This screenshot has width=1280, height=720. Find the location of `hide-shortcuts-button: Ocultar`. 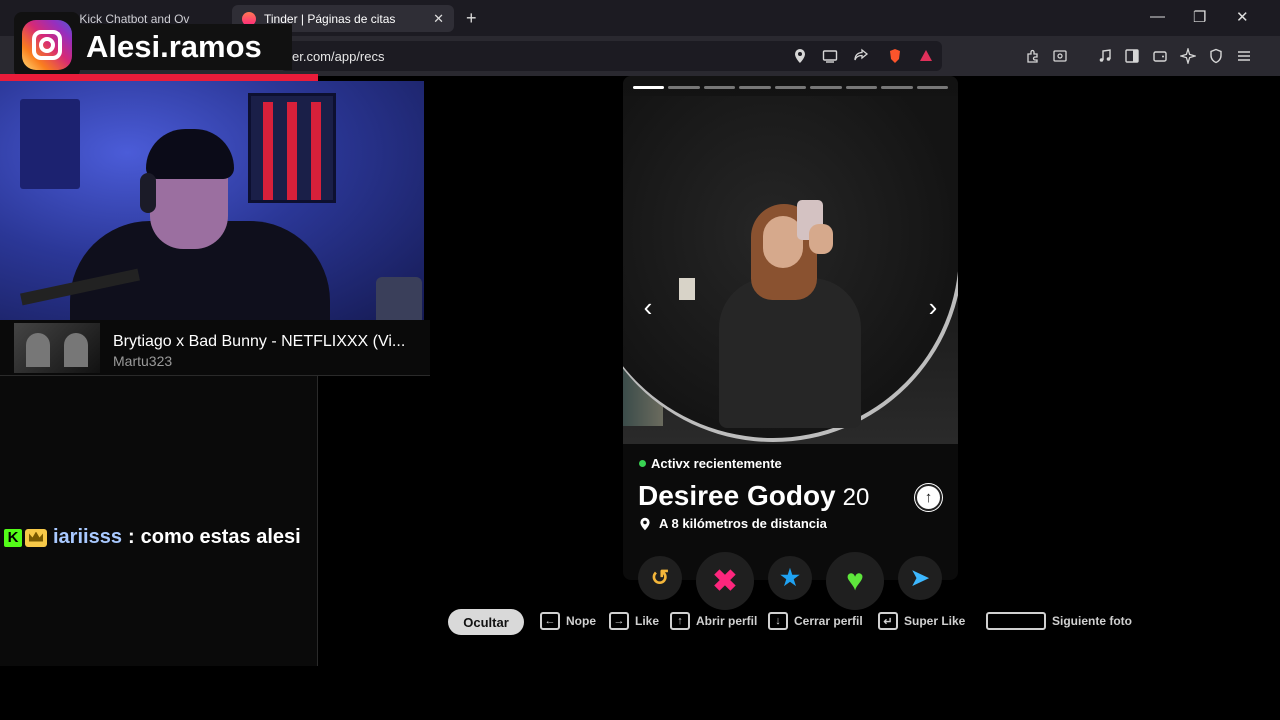

hide-shortcuts-button: Ocultar is located at coordinates (486, 622).